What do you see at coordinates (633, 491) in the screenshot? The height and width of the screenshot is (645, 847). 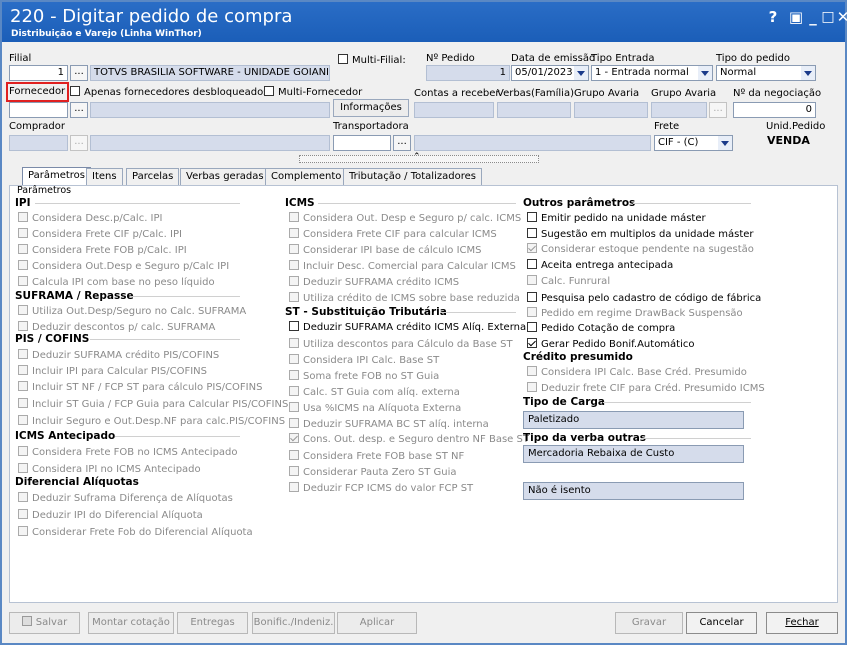 I see `isencao-field: Não é isento` at bounding box center [633, 491].